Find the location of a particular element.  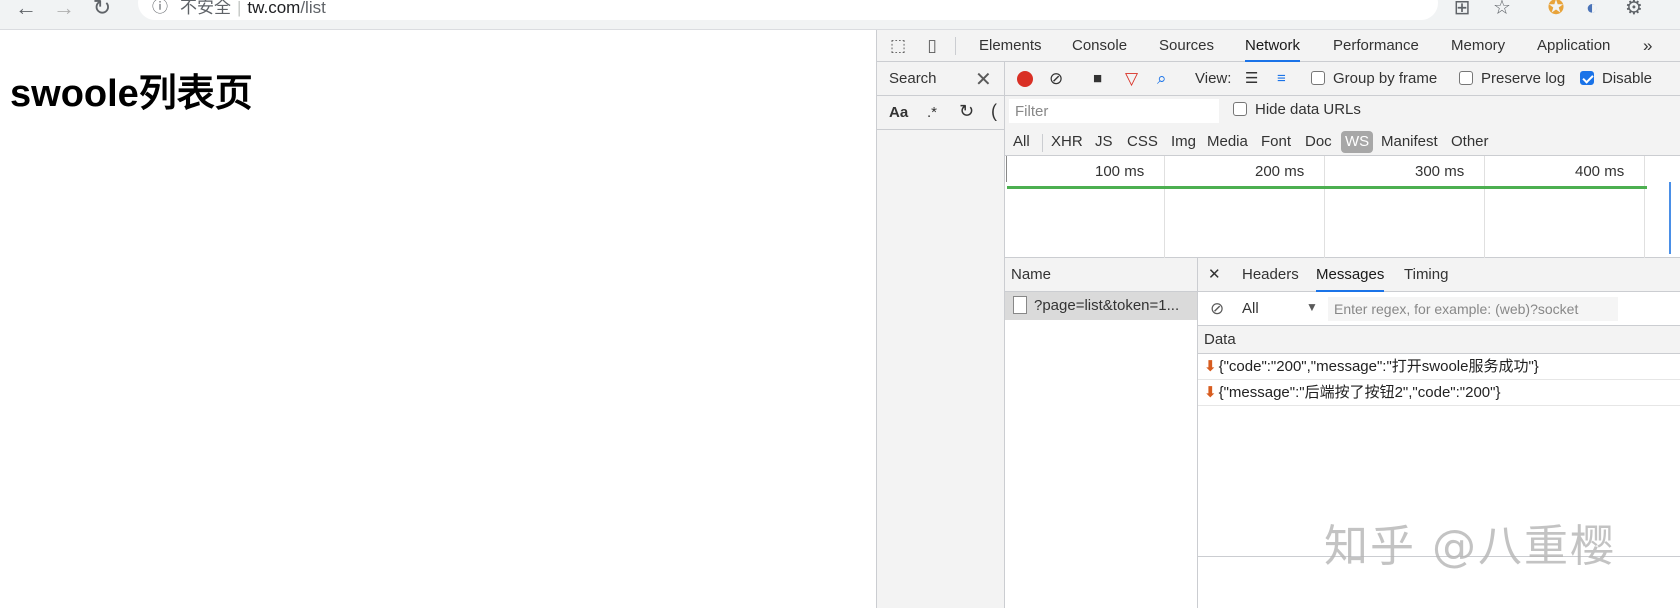

filter-icon: ▽ is located at coordinates (1131, 79).